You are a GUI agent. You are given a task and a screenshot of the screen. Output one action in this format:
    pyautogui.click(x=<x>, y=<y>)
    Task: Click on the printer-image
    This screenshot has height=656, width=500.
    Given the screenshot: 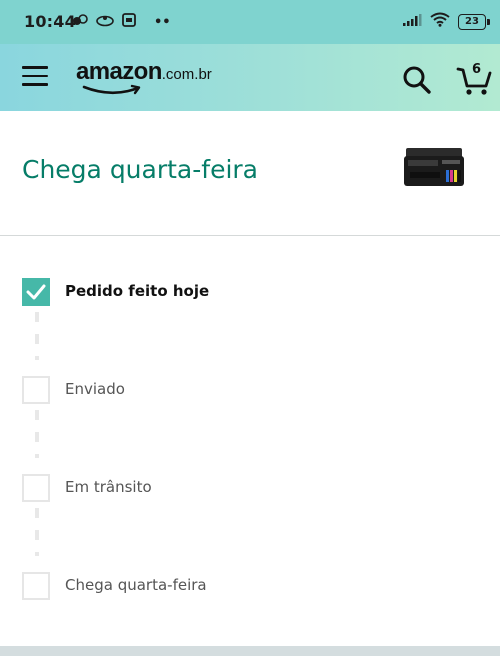 What is the action you would take?
    pyautogui.click(x=434, y=167)
    